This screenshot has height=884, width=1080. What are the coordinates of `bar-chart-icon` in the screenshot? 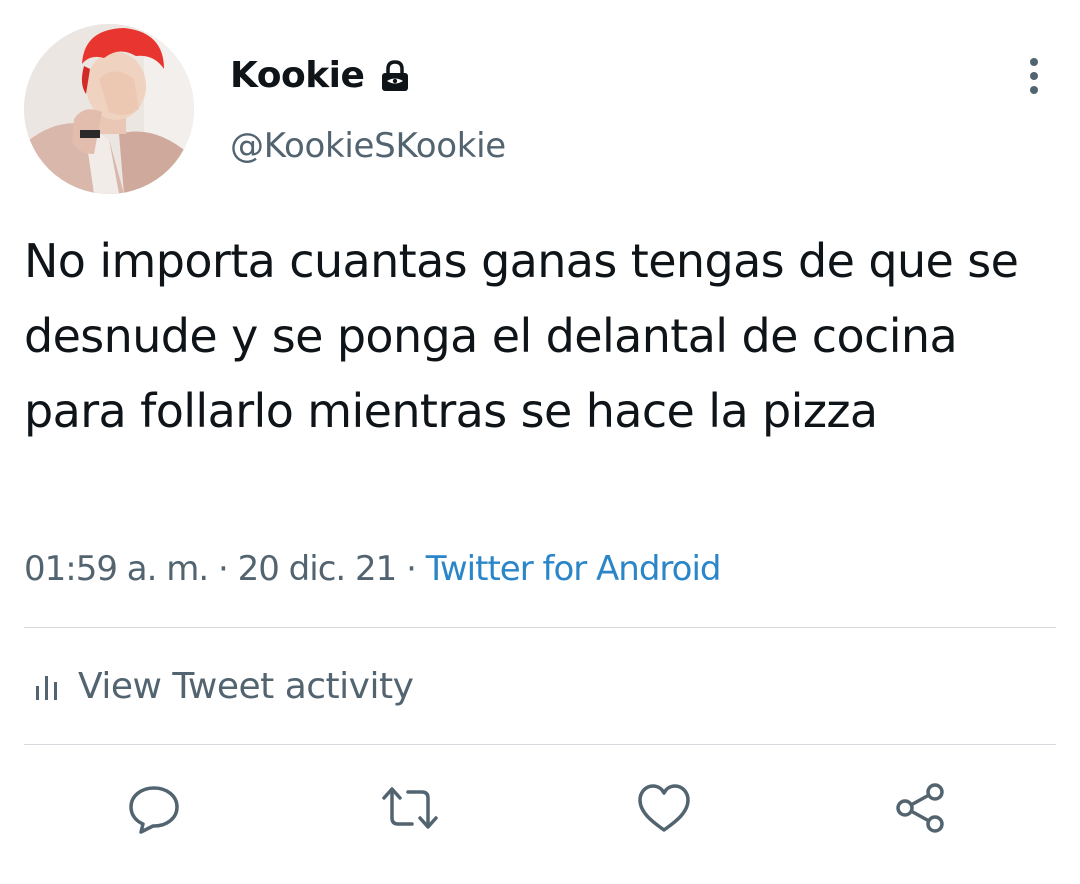 It's located at (46, 688).